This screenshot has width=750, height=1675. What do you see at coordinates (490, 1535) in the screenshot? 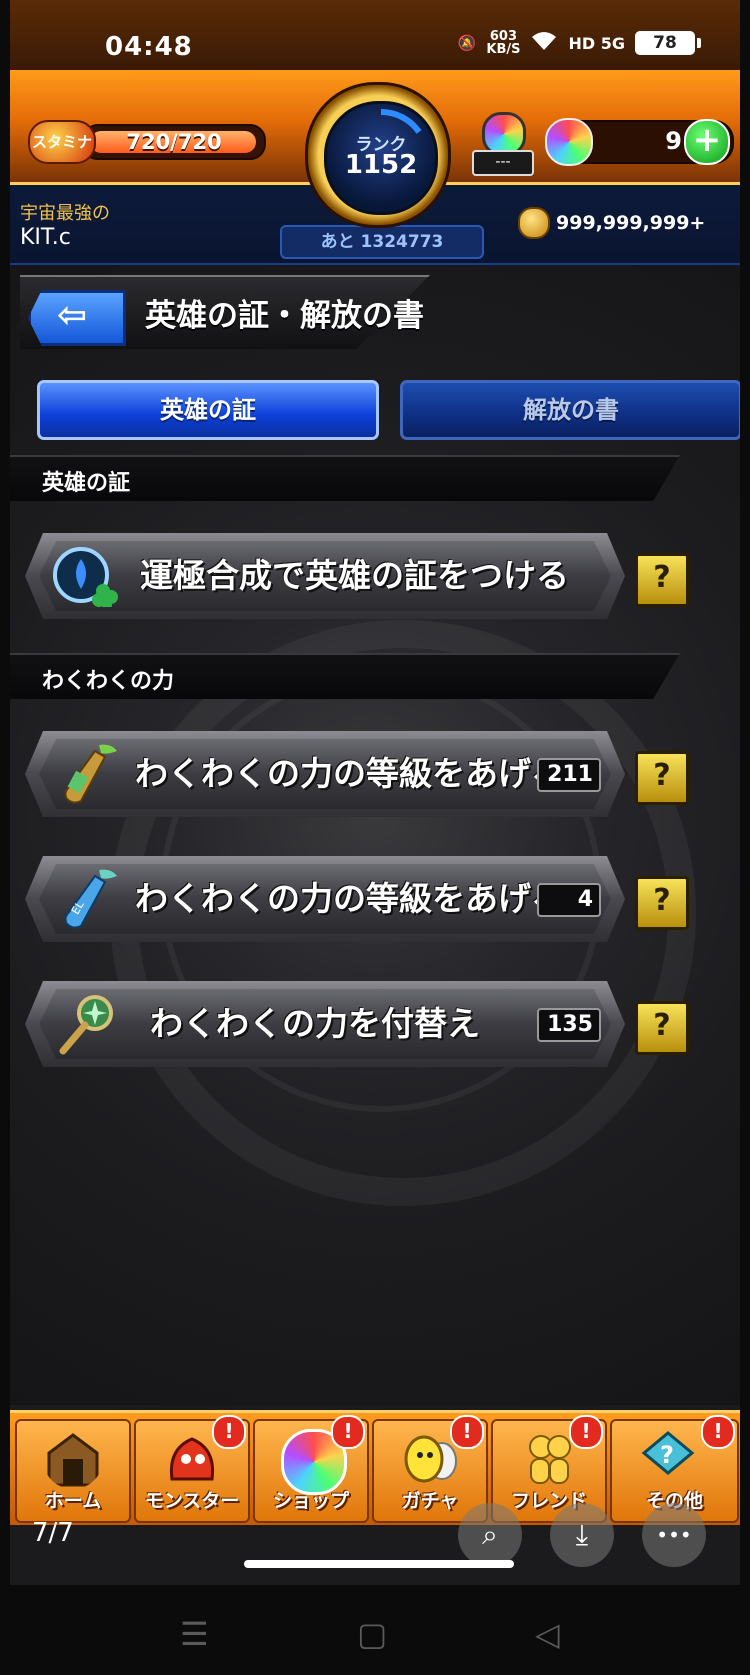
I see `lens-search-button: ⌕` at bounding box center [490, 1535].